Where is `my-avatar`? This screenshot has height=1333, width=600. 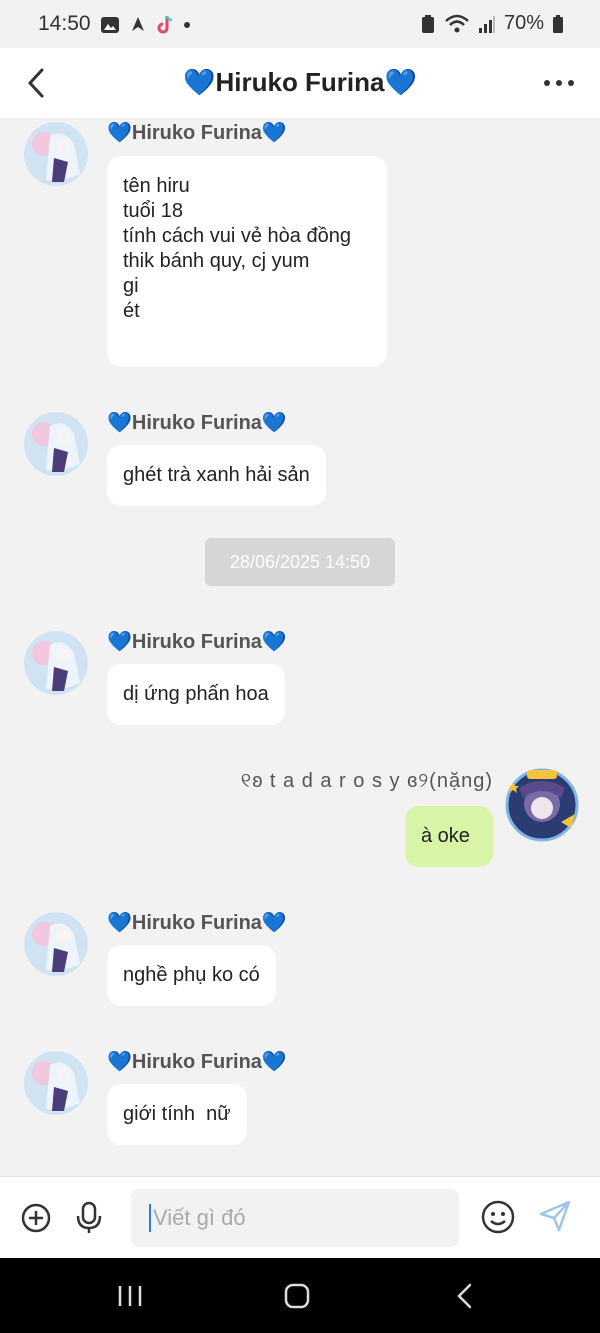 my-avatar is located at coordinates (542, 805).